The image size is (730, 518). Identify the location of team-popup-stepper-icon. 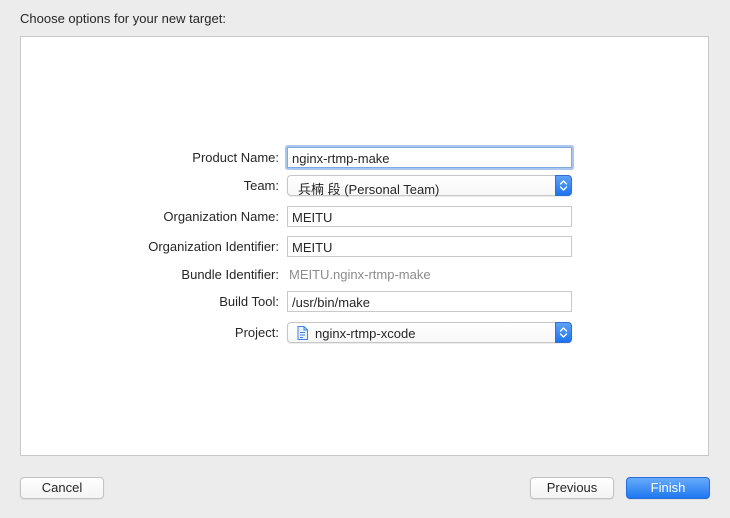
(563, 185).